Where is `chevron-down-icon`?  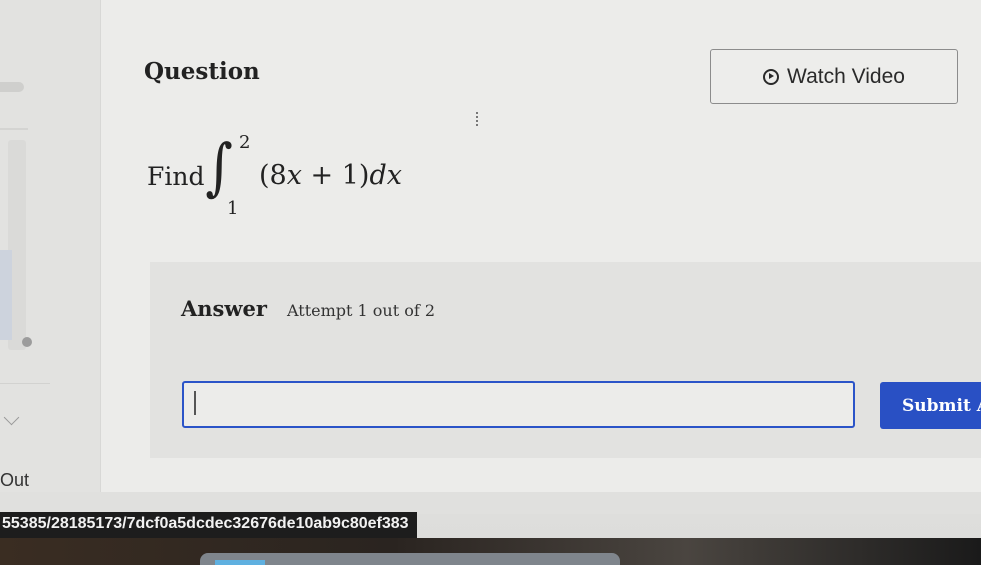 chevron-down-icon is located at coordinates (11, 417).